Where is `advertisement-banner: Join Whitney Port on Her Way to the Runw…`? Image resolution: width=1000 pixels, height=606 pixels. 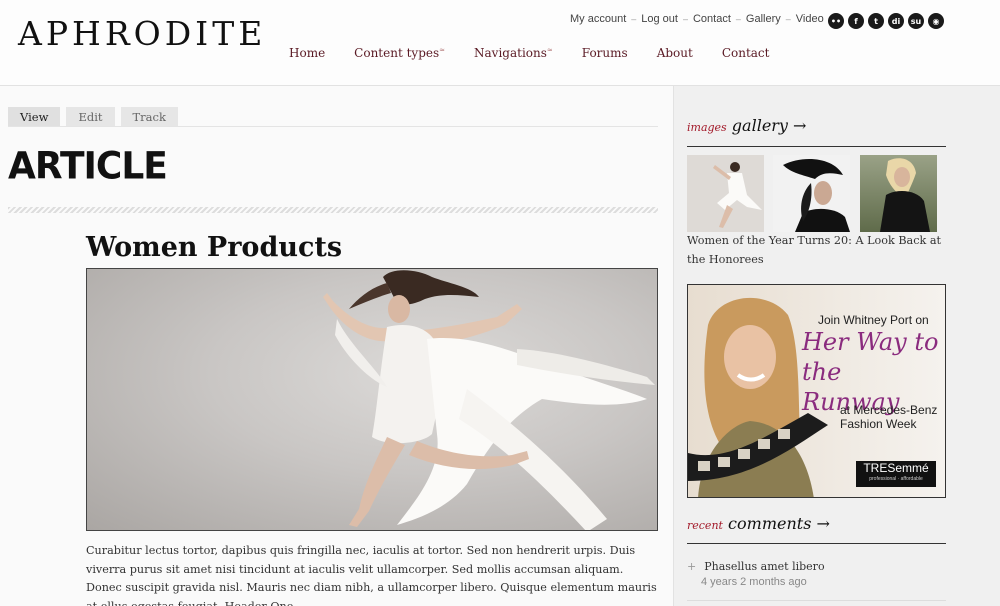
advertisement-banner: Join Whitney Port on Her Way to the Runw… is located at coordinates (816, 391).